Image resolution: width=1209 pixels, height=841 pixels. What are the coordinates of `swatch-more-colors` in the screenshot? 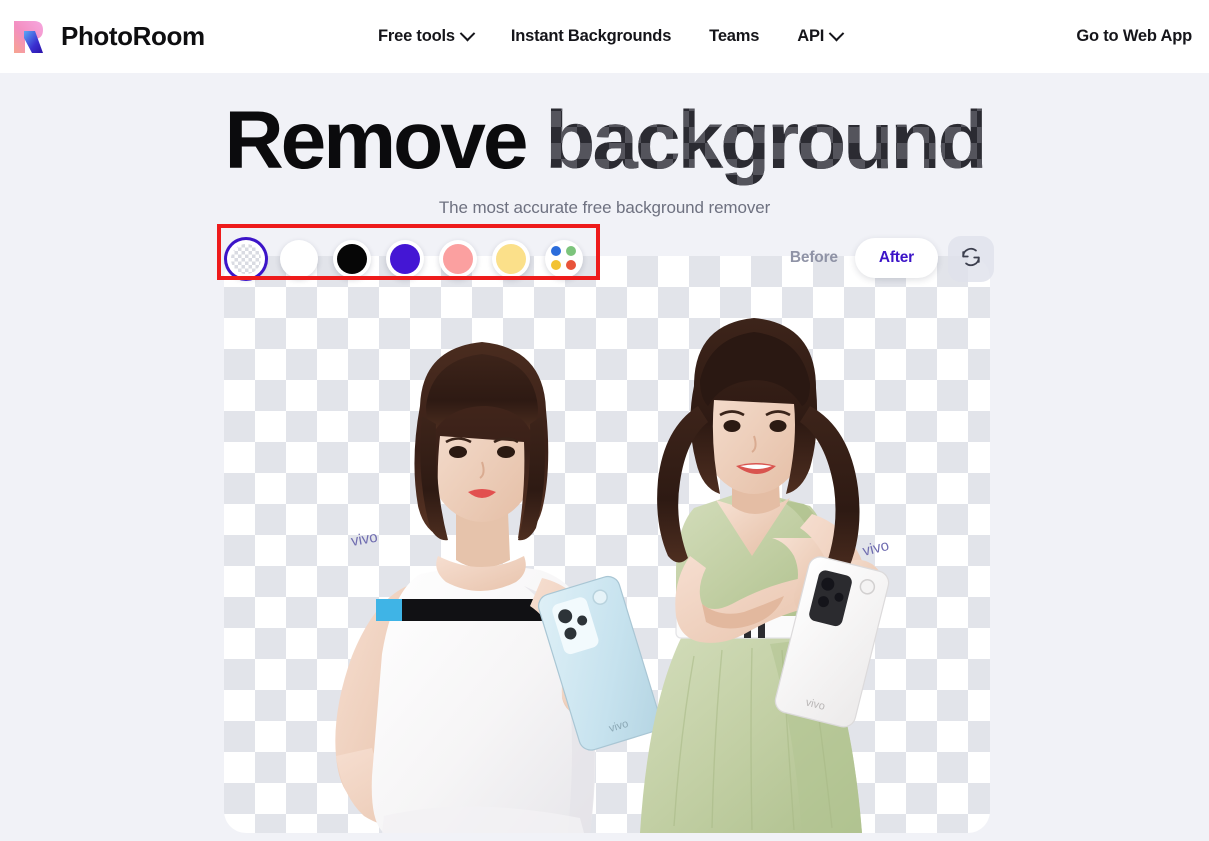 It's located at (564, 258).